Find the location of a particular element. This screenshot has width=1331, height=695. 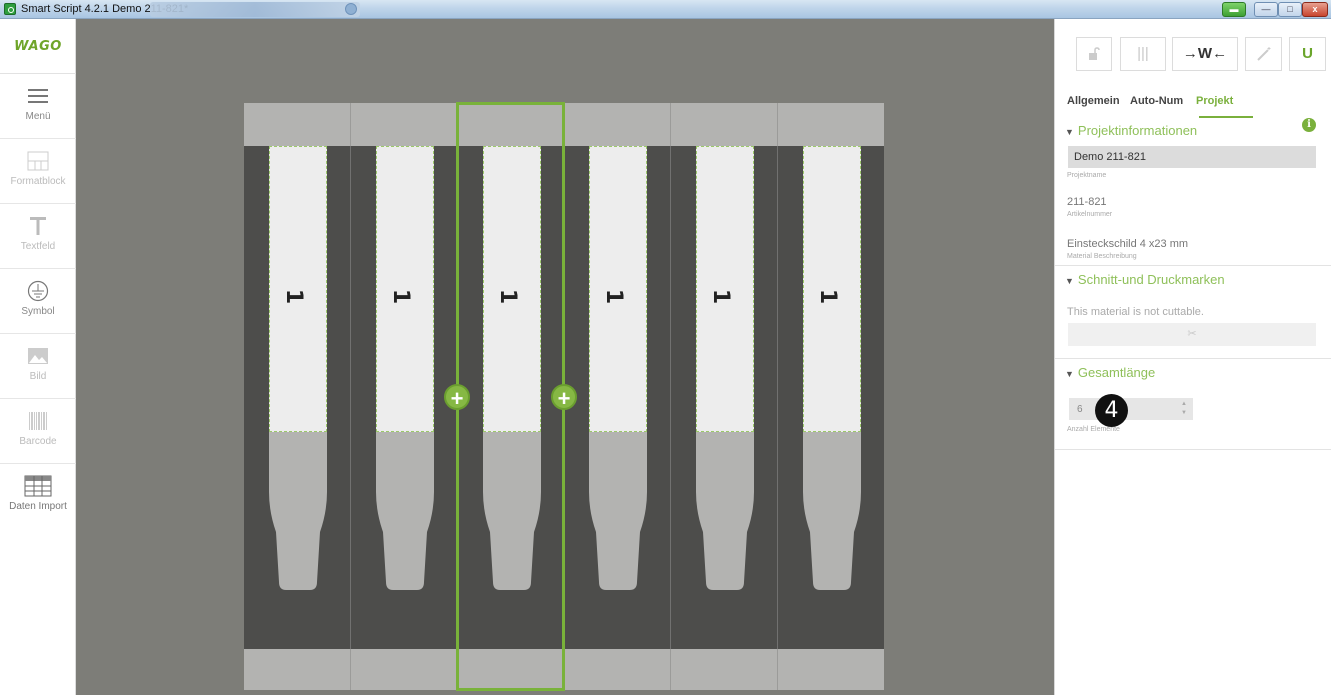

menu-button: Menü is located at coordinates (38, 107).